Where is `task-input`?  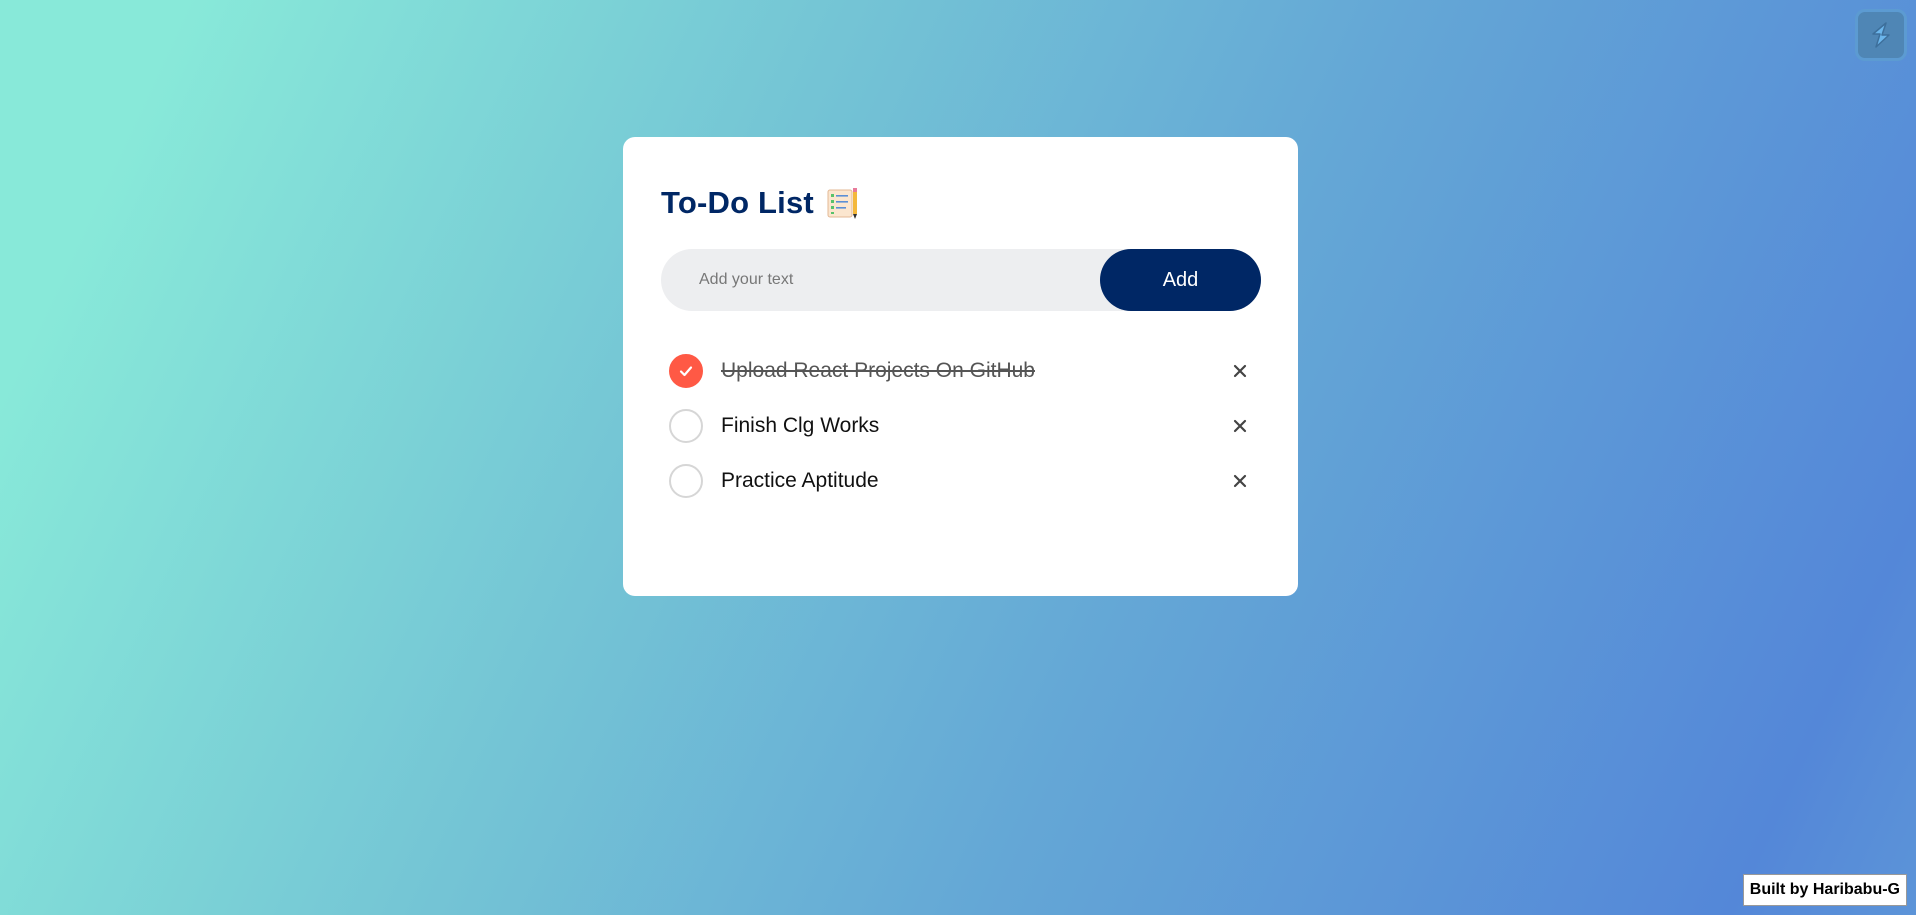 task-input is located at coordinates (880, 280).